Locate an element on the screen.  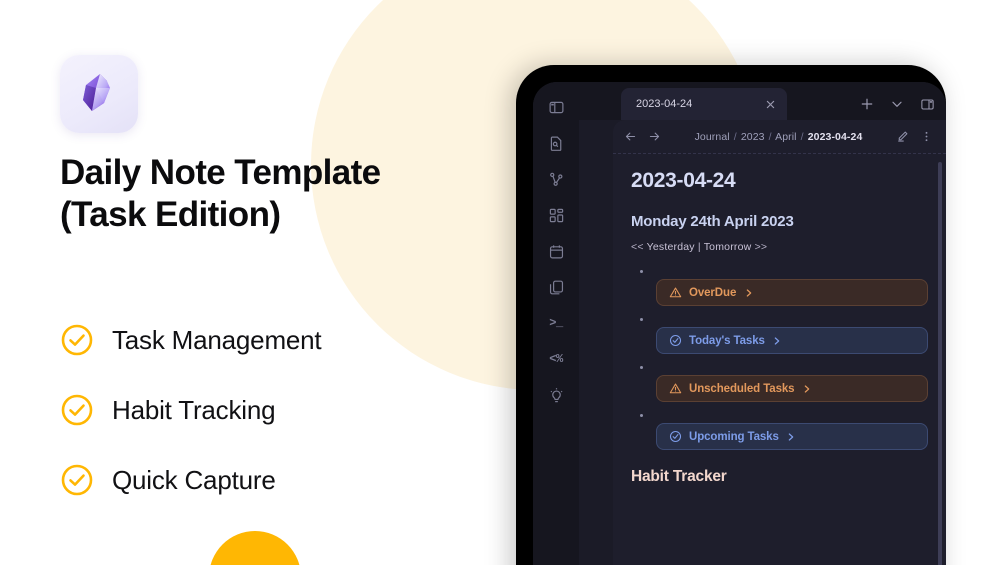
app-logo is located at coordinates (99, 94).